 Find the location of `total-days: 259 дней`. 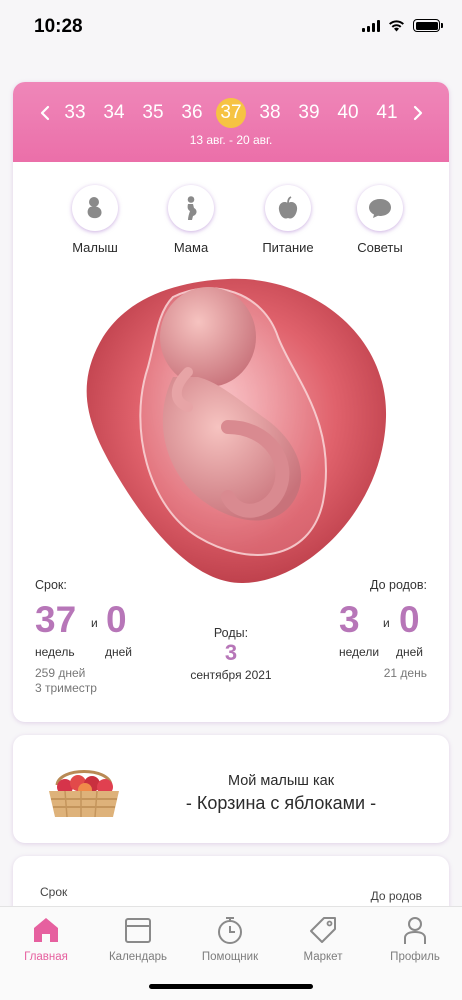

total-days: 259 дней is located at coordinates (60, 673).